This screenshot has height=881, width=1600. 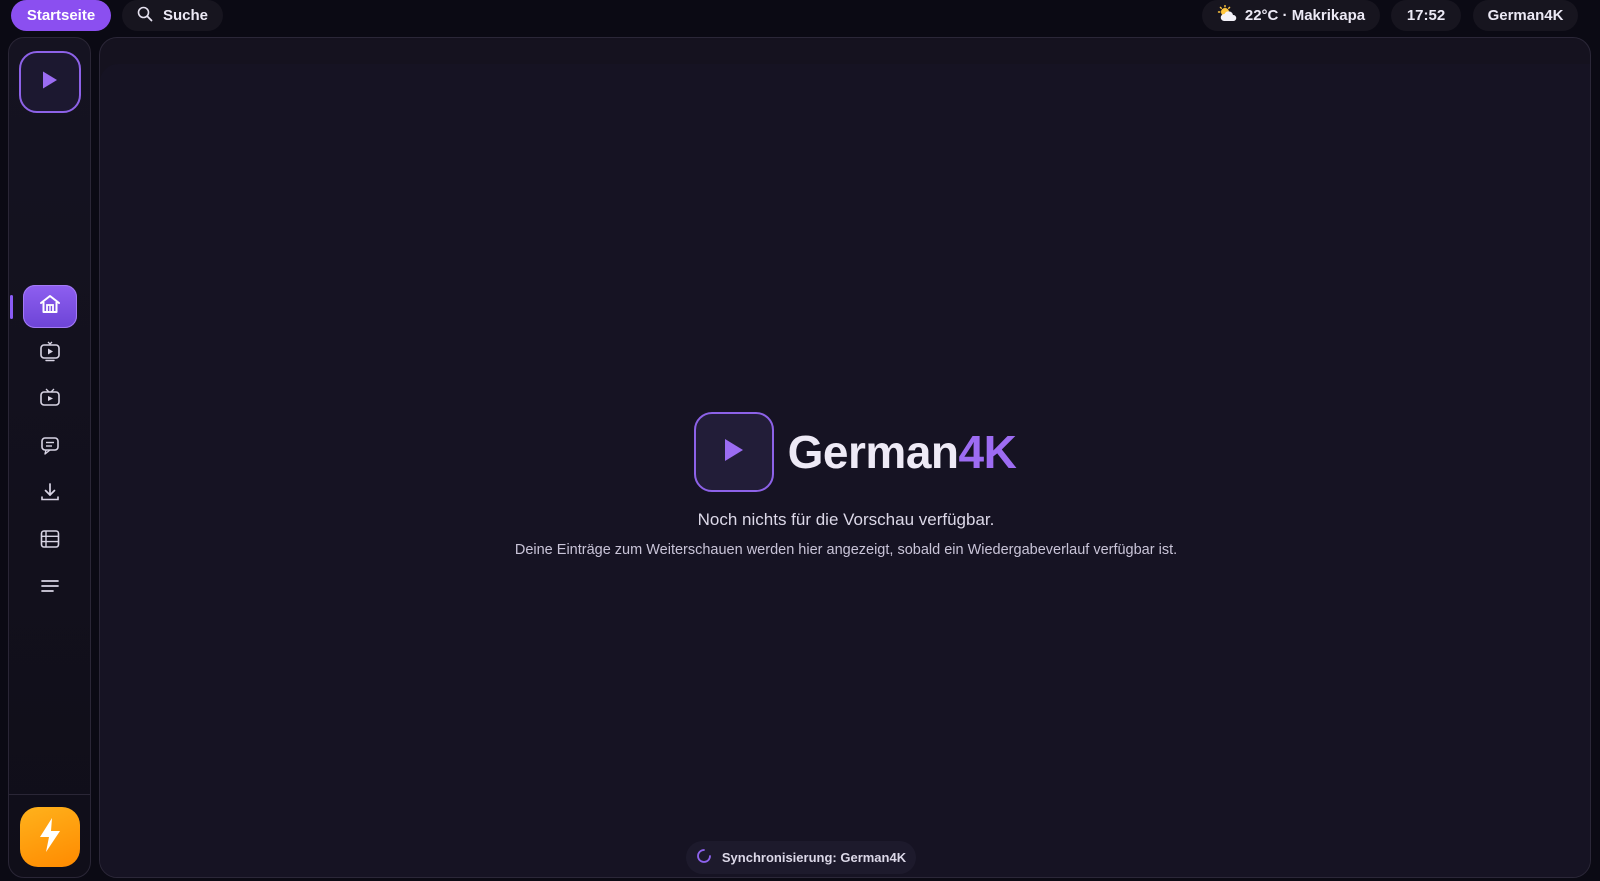 I want to click on empty-state-title: Noch nichts für die Vorschau verfügbar., so click(x=846, y=519).